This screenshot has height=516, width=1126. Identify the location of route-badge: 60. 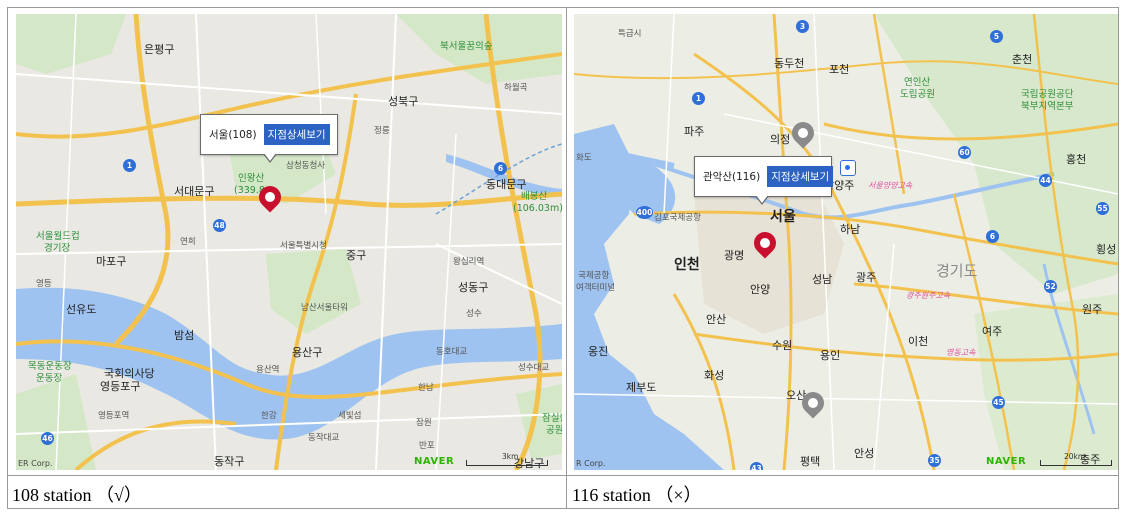
(964, 152).